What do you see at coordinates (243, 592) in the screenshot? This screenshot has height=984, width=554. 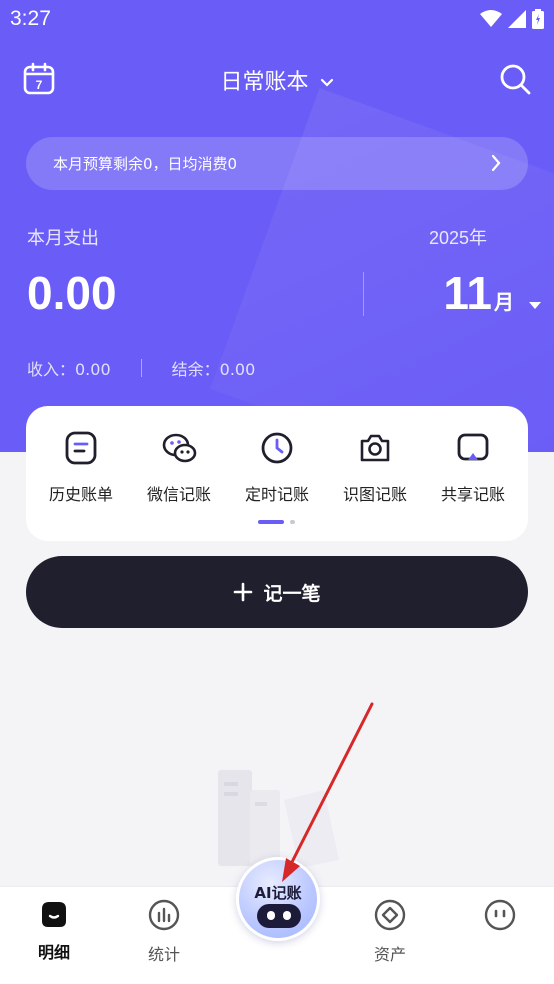 I see `plus-icon` at bounding box center [243, 592].